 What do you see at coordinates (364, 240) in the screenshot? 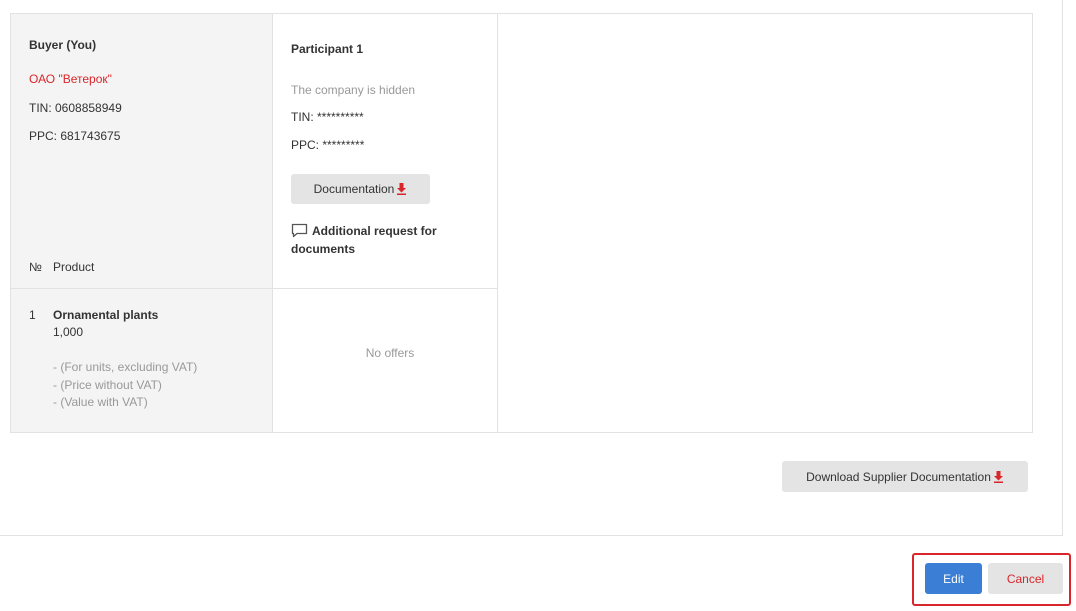
I see `additional-request-label: Additional request for documents` at bounding box center [364, 240].